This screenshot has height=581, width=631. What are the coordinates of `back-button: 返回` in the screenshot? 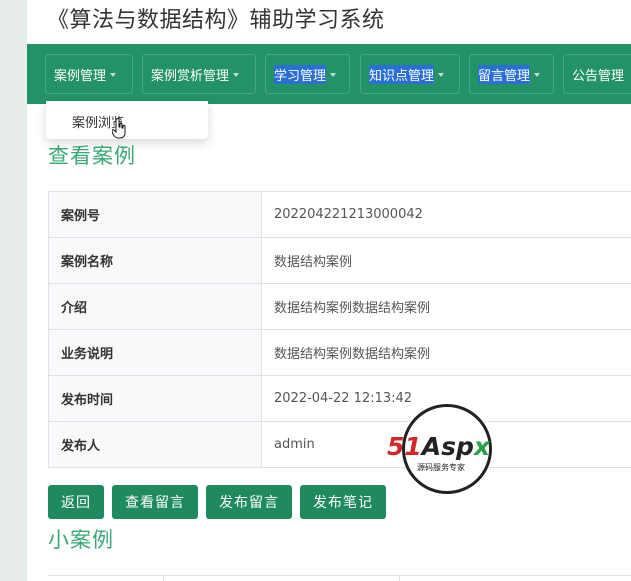 It's located at (76, 502).